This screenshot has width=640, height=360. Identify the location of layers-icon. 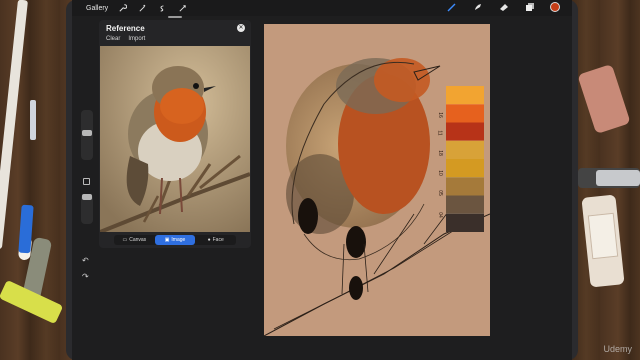
(530, 7).